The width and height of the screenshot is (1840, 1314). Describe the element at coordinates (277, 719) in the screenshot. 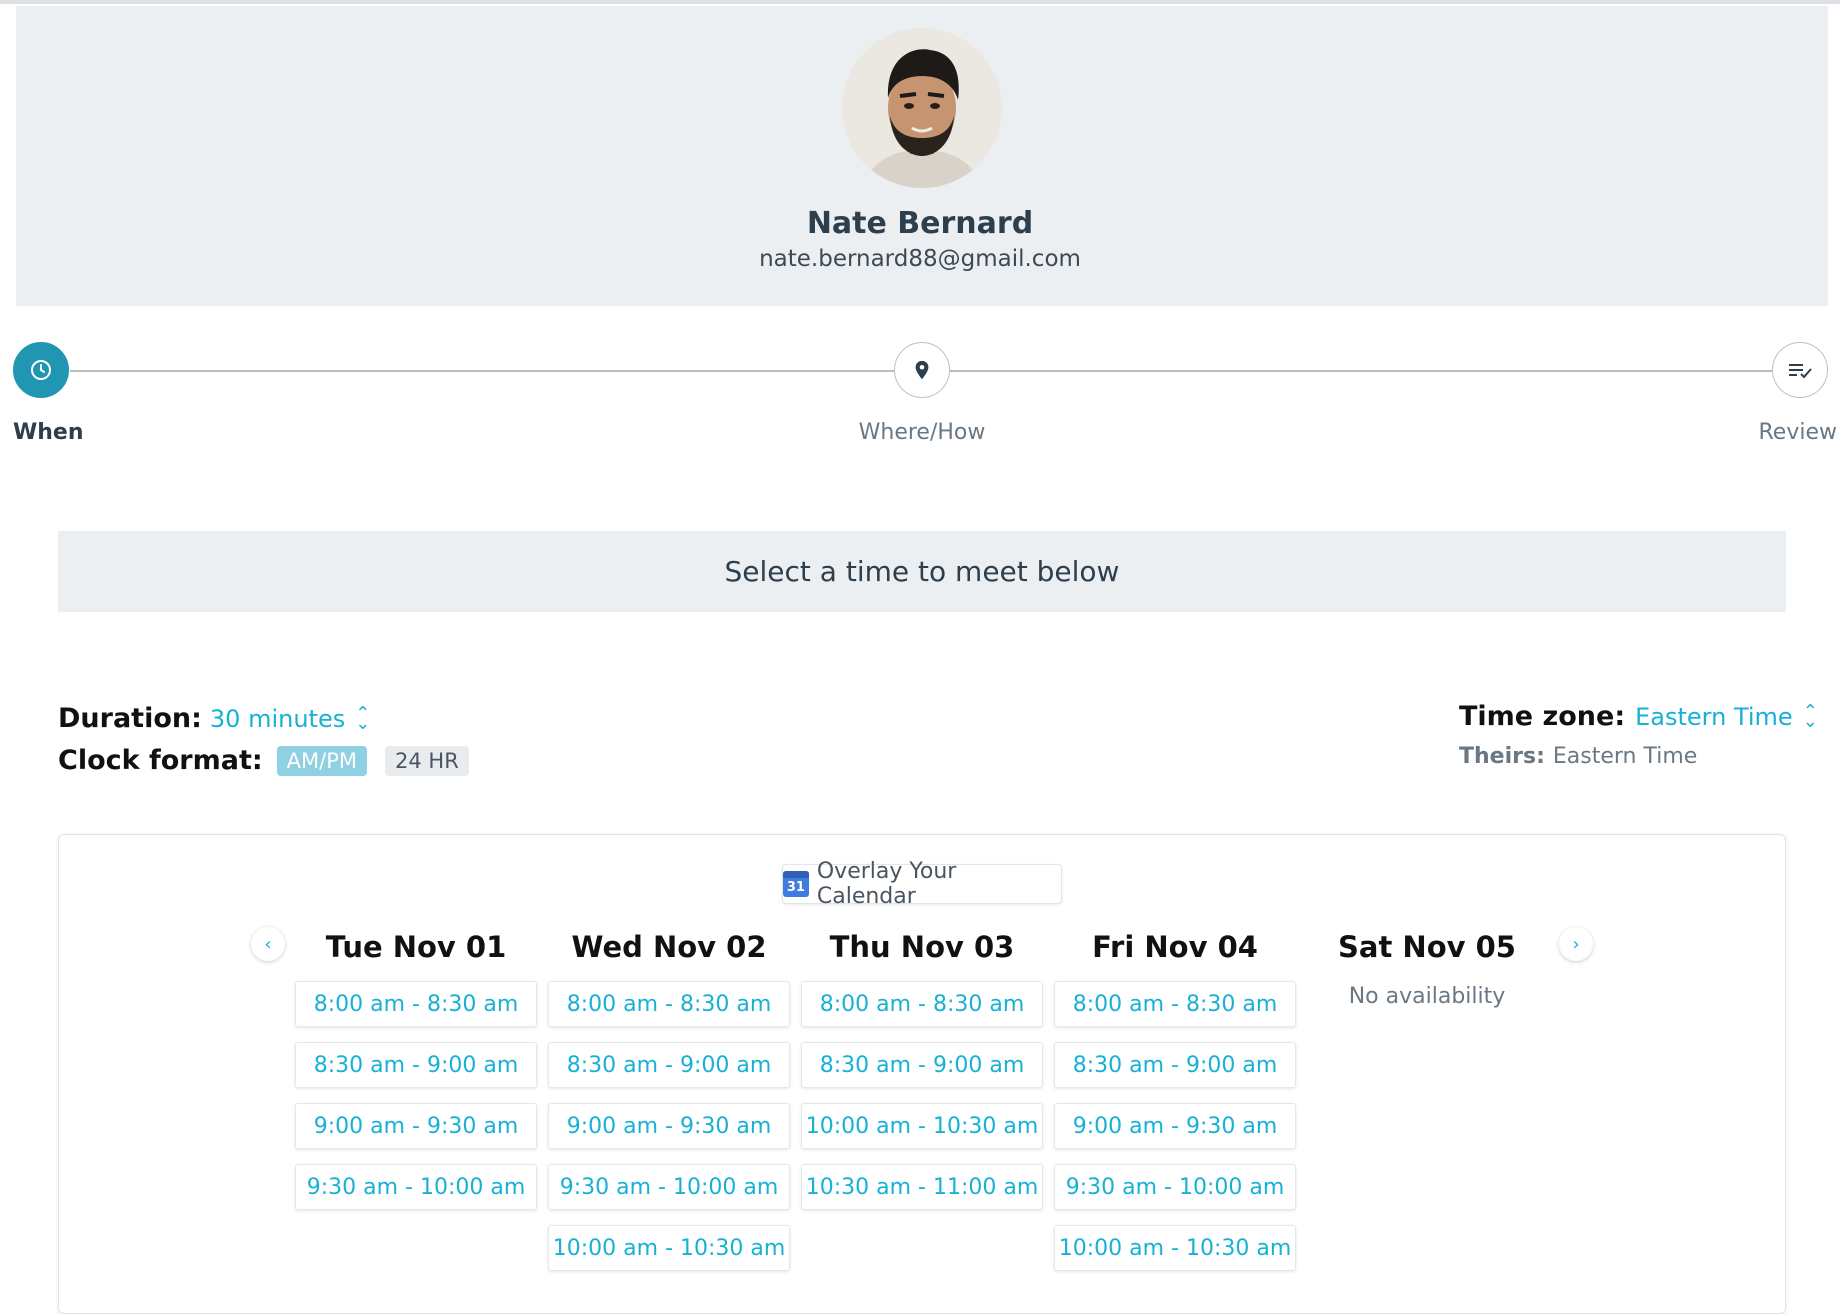

I see `duration-select: 30 minutes` at that location.